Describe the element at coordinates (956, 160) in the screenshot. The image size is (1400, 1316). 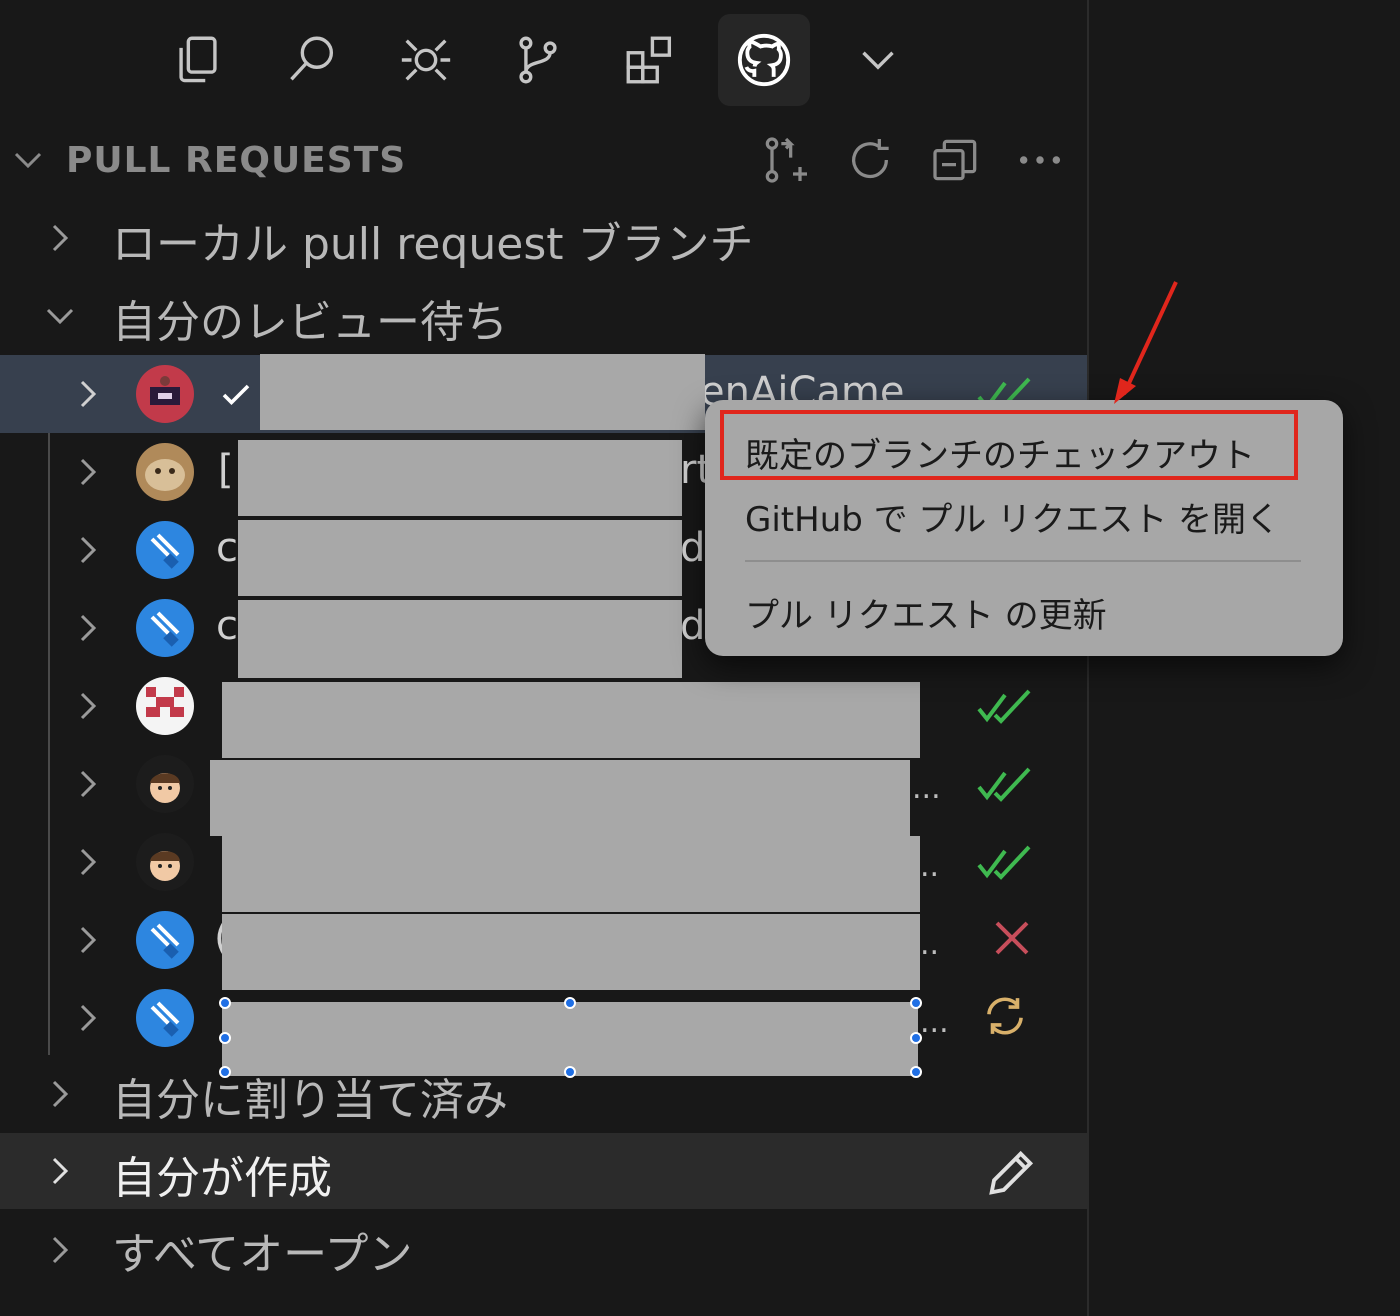
I see `collapse-all-icon` at that location.